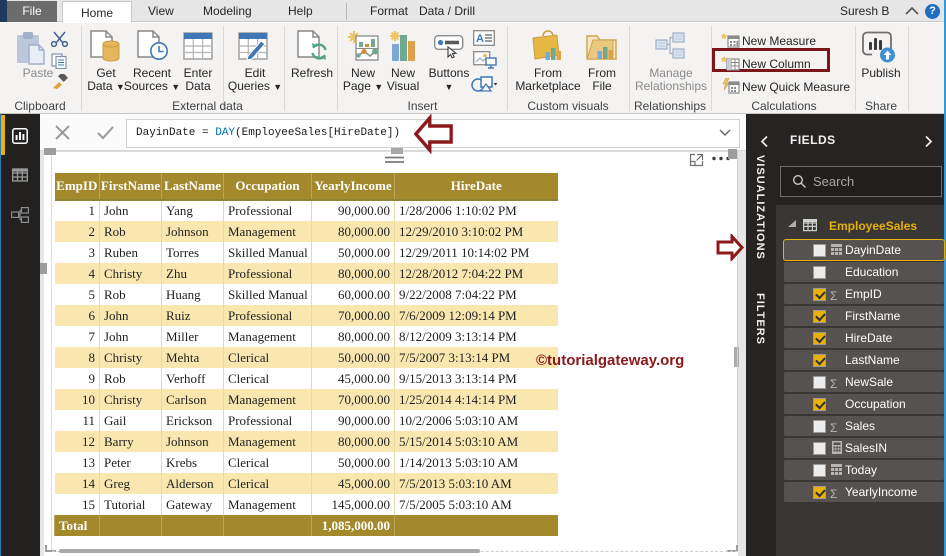 Image resolution: width=946 pixels, height=556 pixels. I want to click on svg-text: A, so click(480, 39).